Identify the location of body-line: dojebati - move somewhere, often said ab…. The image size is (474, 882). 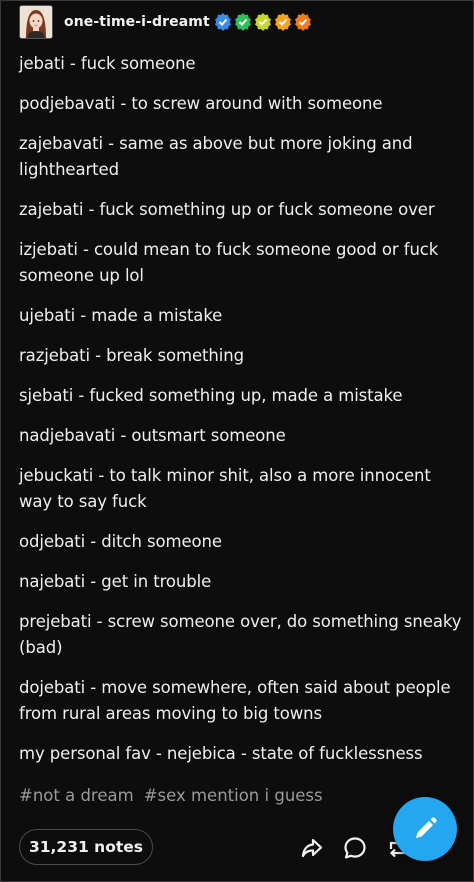
(235, 700).